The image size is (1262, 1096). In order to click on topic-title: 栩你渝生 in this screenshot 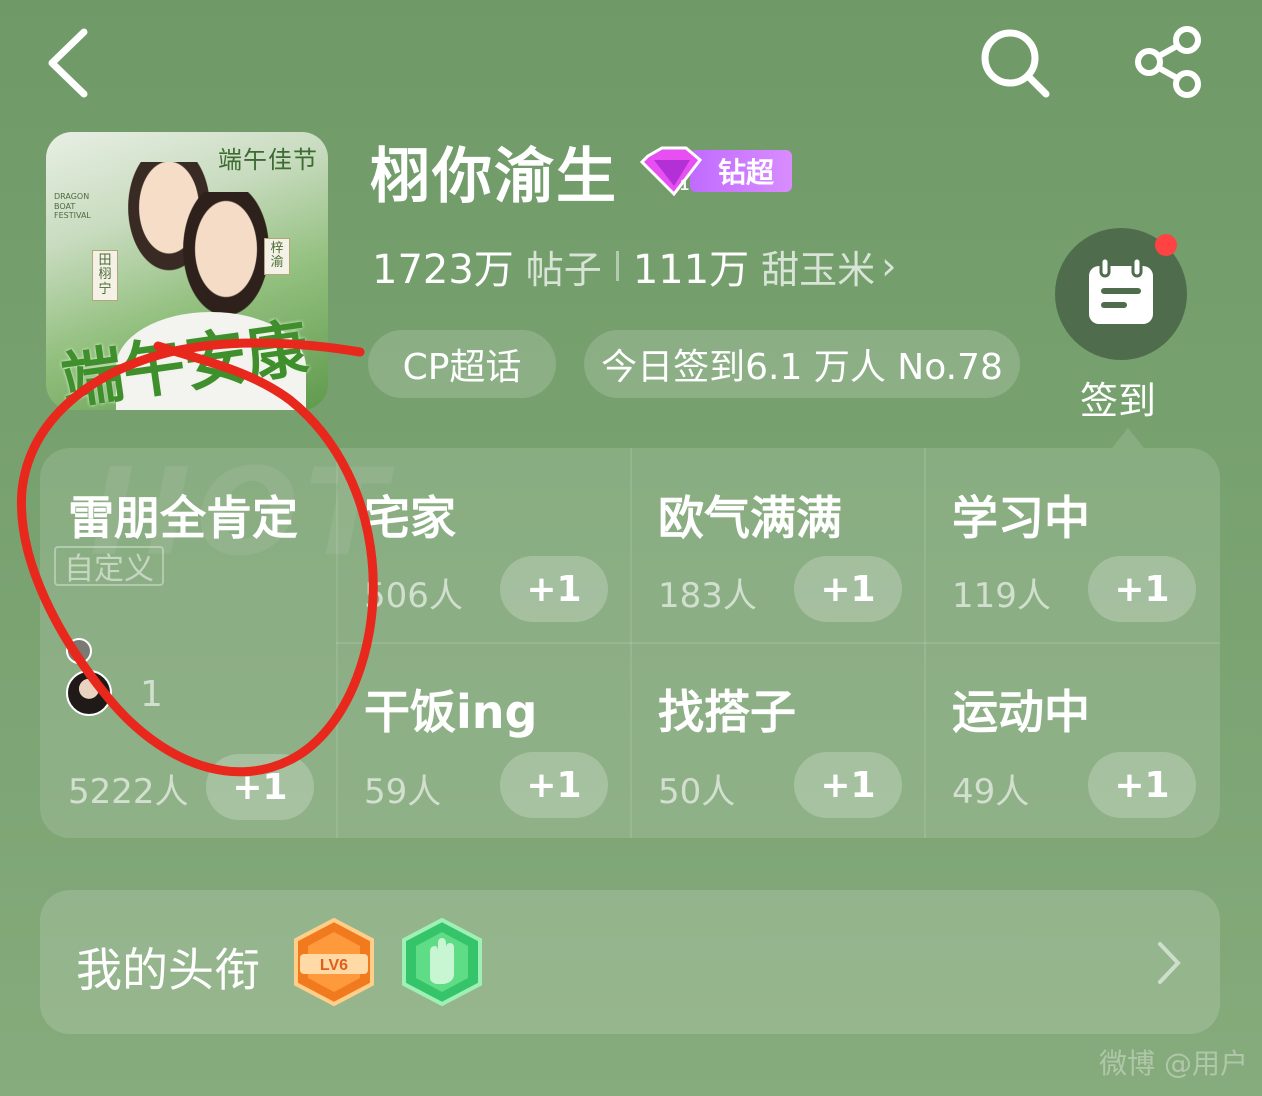, I will do `click(494, 177)`.